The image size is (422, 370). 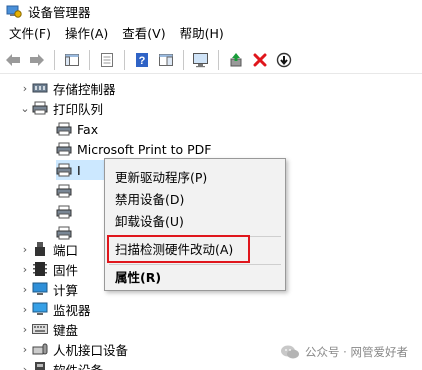 I want to click on help-icon: ?, so click(x=142, y=60).